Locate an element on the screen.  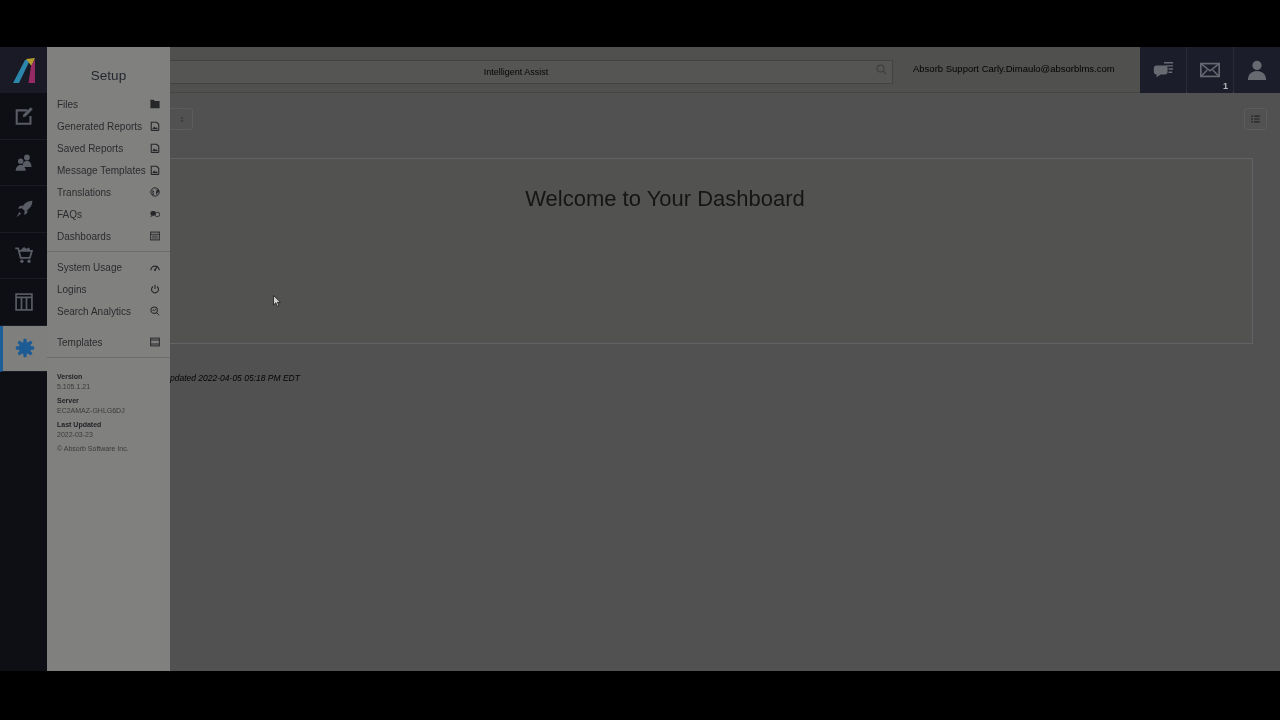
nav-button is located at coordinates (23, 348).